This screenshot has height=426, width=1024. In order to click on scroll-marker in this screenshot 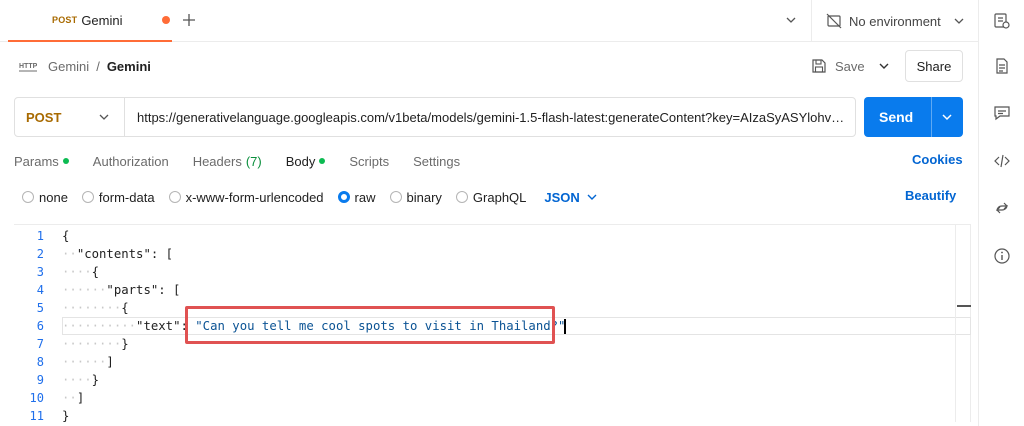, I will do `click(964, 306)`.